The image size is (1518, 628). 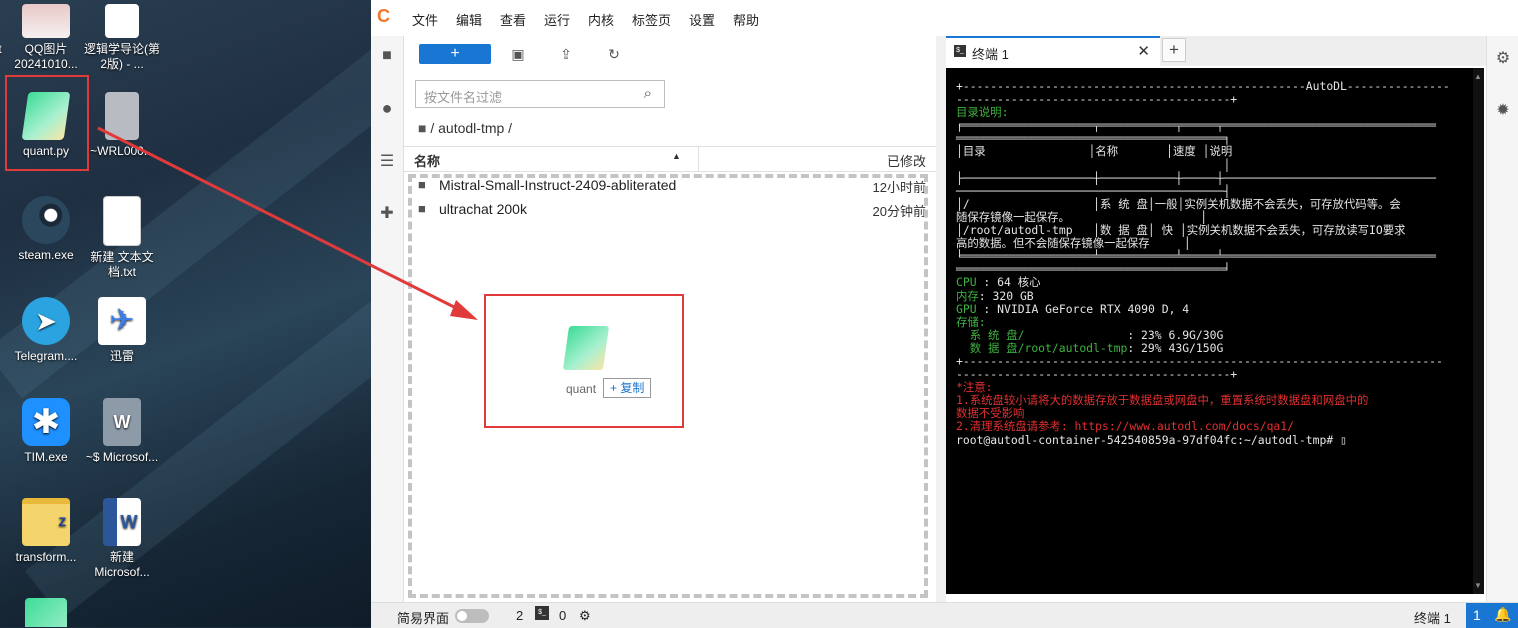 What do you see at coordinates (944, 615) in the screenshot?
I see `status-bar: 简易界面 2 $_ 0 ⚙ 终端 1 1 🔔` at bounding box center [944, 615].